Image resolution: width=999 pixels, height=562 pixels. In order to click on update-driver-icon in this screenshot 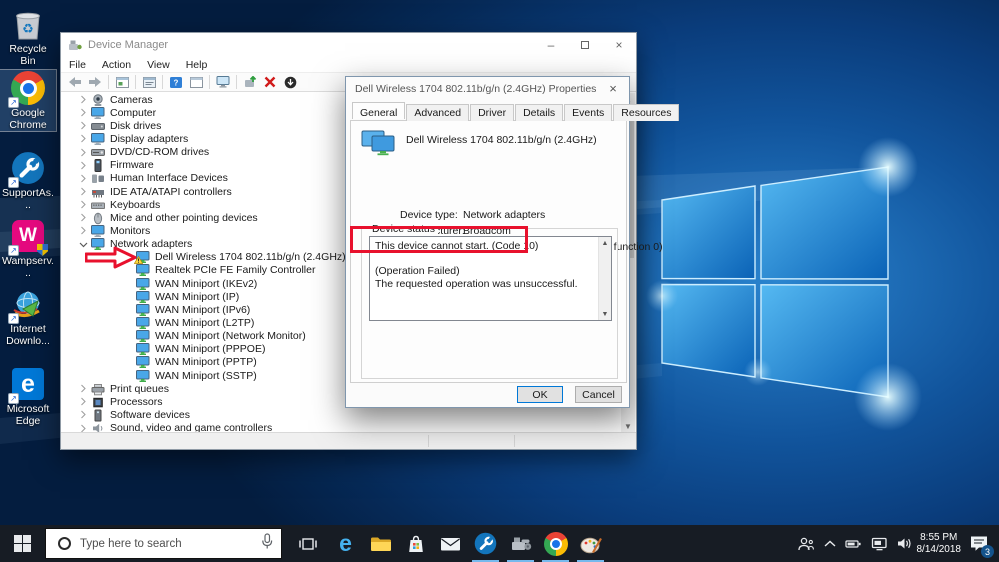, I will do `click(250, 82)`.